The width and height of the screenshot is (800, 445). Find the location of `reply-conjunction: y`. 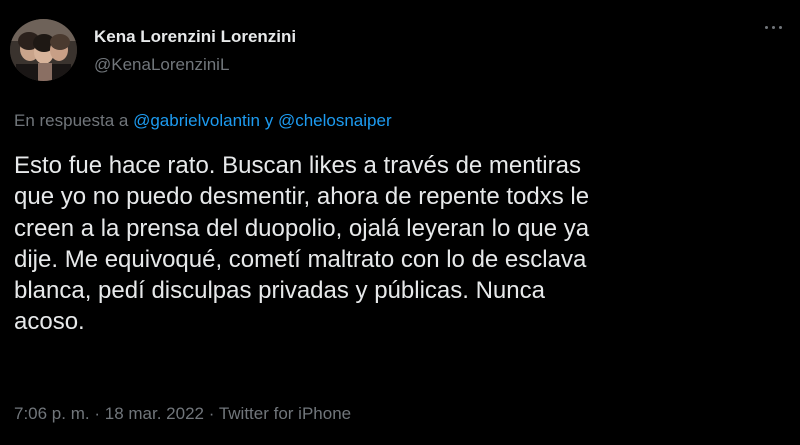

reply-conjunction: y is located at coordinates (269, 120).